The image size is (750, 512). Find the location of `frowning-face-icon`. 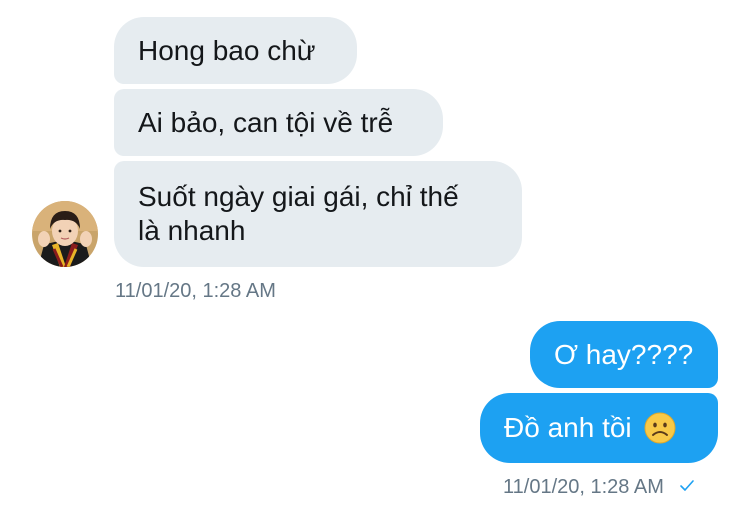

frowning-face-icon is located at coordinates (660, 428).